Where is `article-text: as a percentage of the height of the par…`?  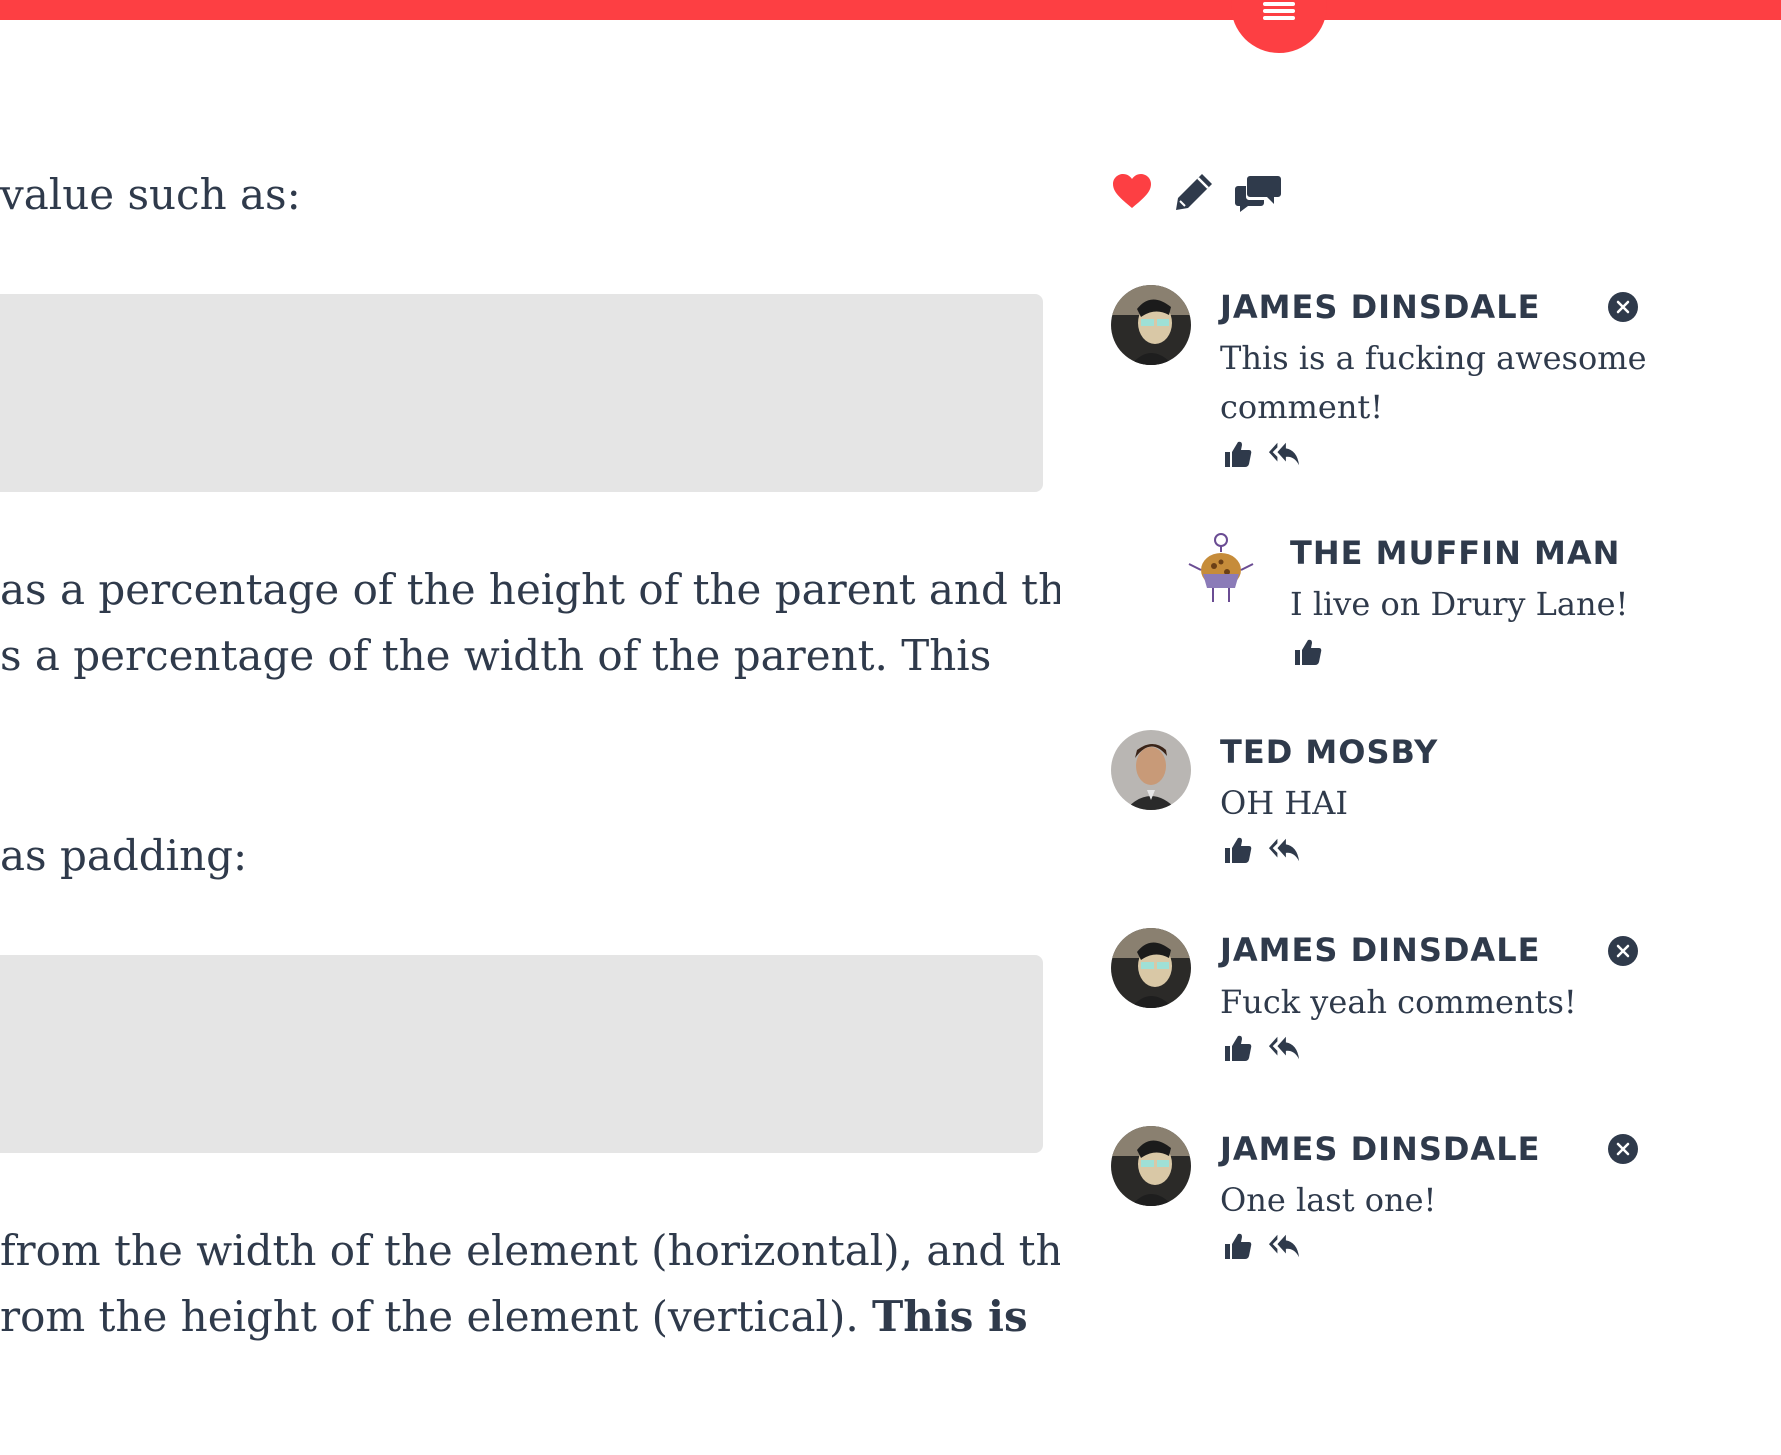 article-text: as a percentage of the height of the par… is located at coordinates (530, 589).